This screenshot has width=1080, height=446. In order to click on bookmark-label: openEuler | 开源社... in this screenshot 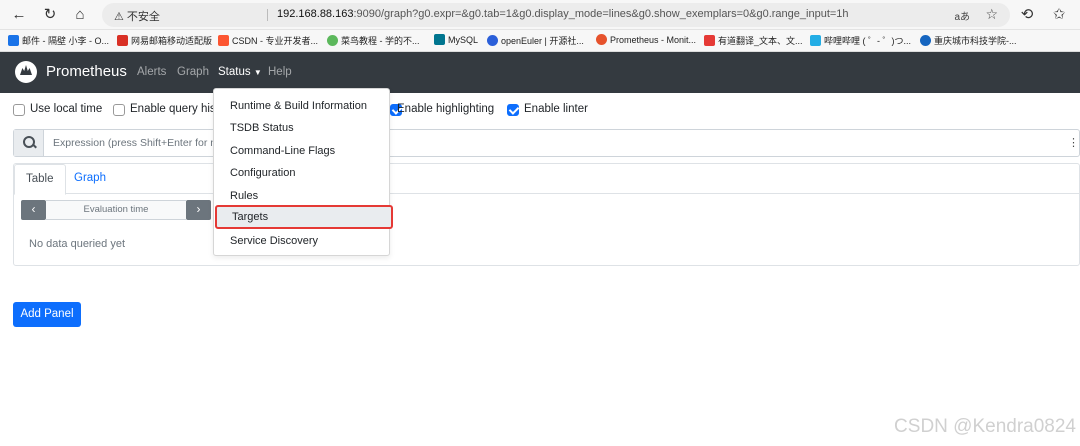, I will do `click(542, 41)`.